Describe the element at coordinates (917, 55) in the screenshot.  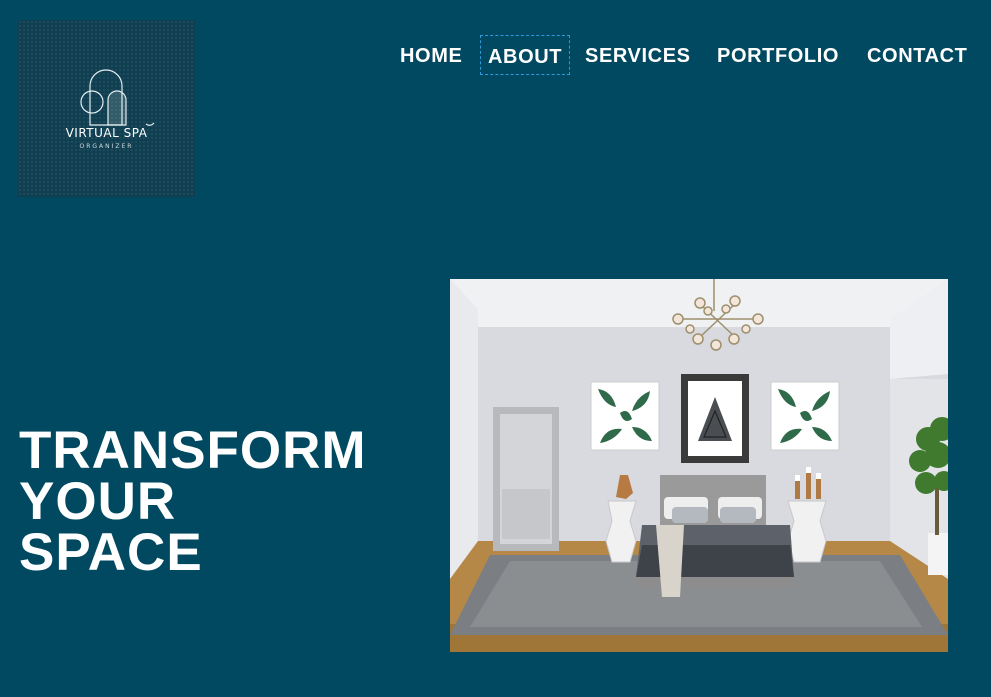
I see `nav-contact: CONTACT` at that location.